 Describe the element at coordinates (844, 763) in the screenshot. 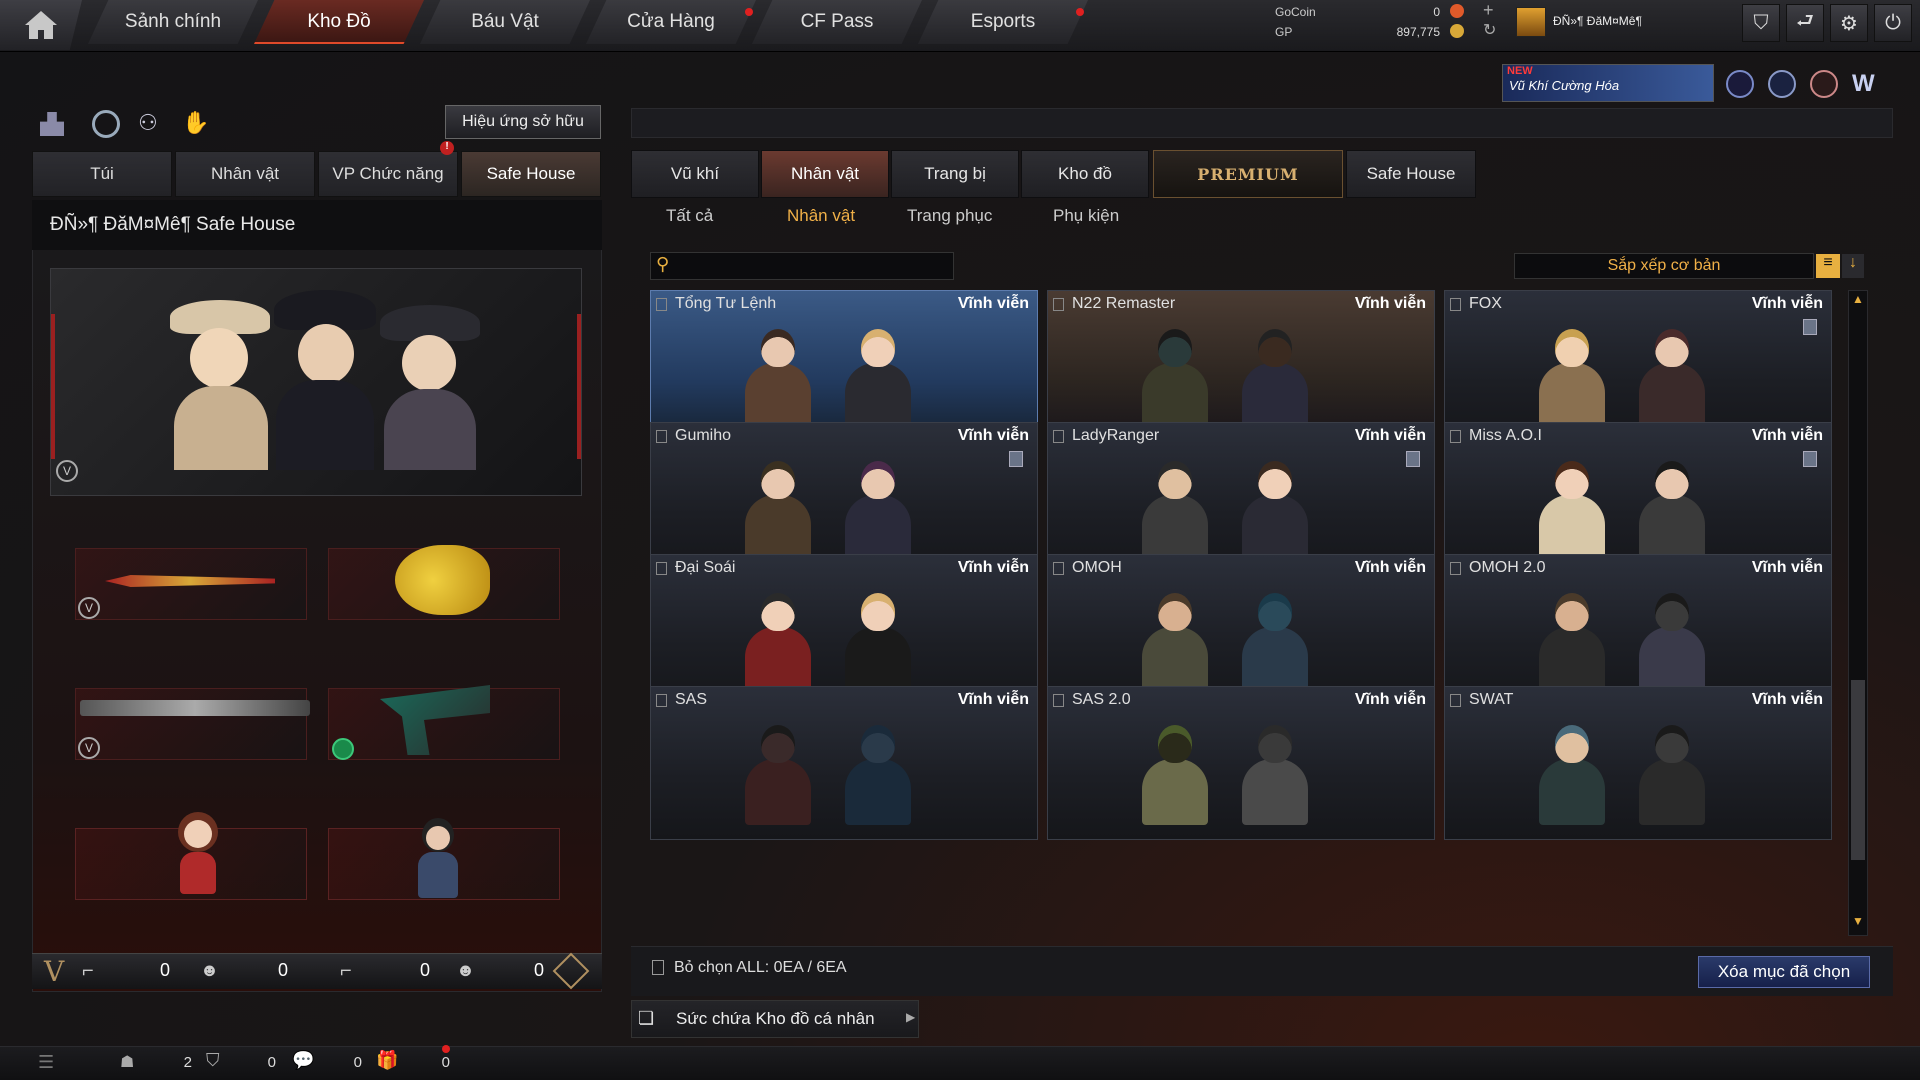

I see `character-card: SAS Vĩnh viễn` at that location.